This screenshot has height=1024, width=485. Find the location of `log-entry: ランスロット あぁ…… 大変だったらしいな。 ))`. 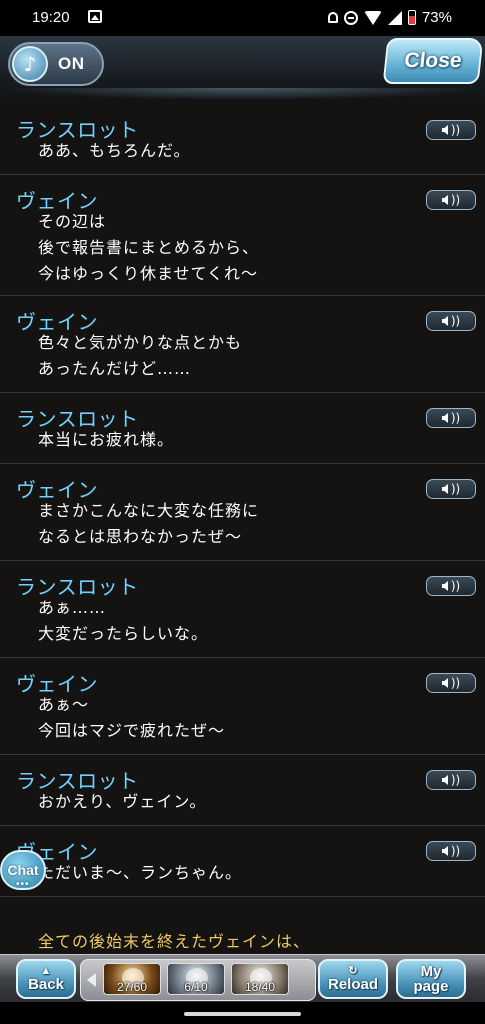

log-entry: ランスロット あぁ…… 大変だったらしいな。 )) is located at coordinates (242, 609).